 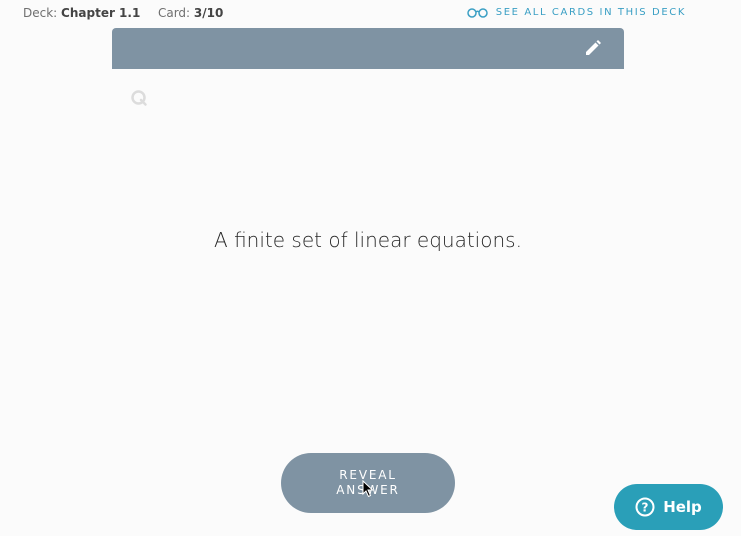 I want to click on help-label: Help, so click(x=682, y=507).